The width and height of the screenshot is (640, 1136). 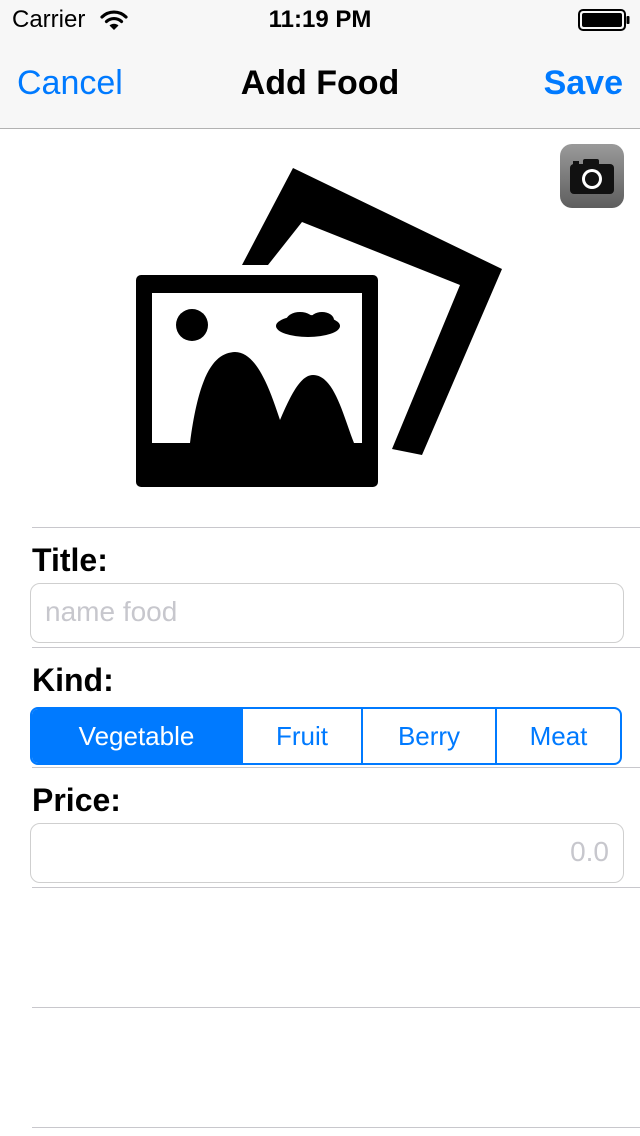 I want to click on status-bar: Carrier 11:19 PM, so click(x=320, y=20).